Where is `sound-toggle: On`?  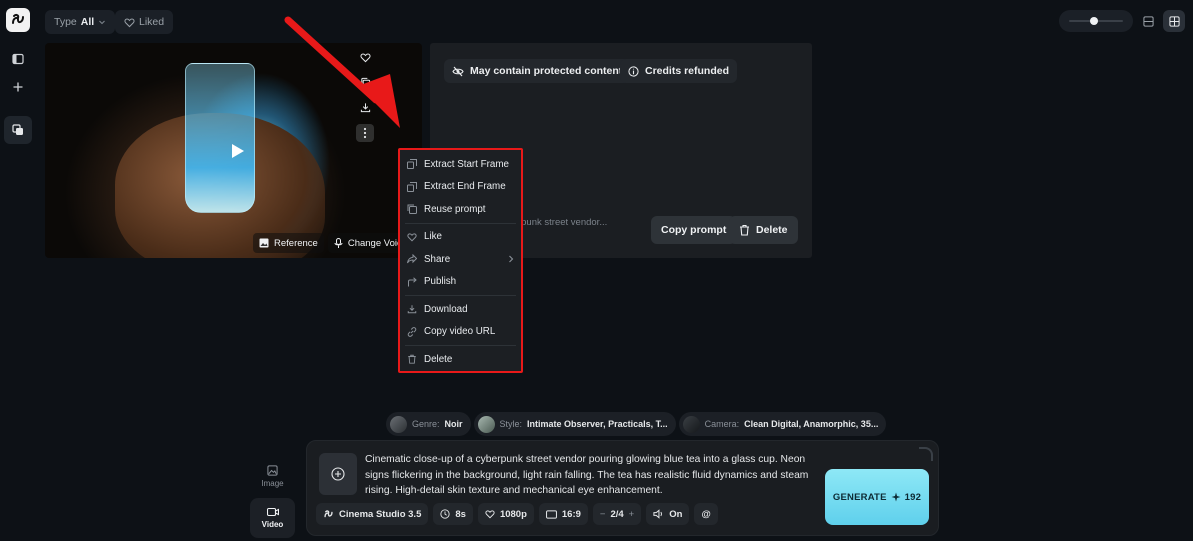 sound-toggle: On is located at coordinates (668, 514).